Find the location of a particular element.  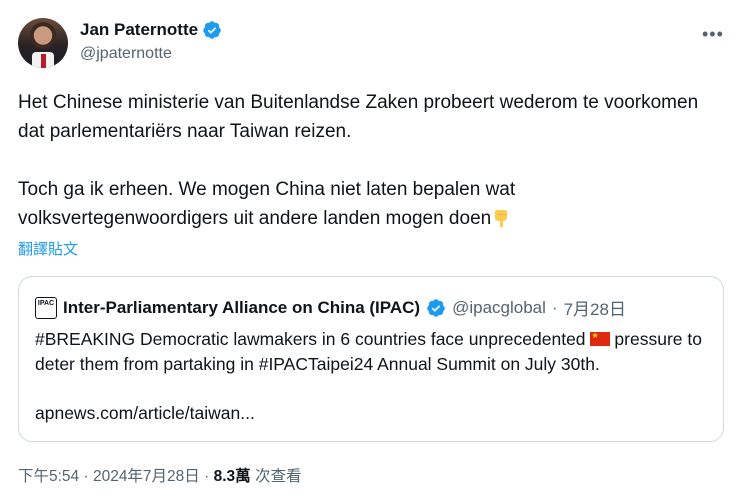

more-options-icon: ••• is located at coordinates (713, 34).